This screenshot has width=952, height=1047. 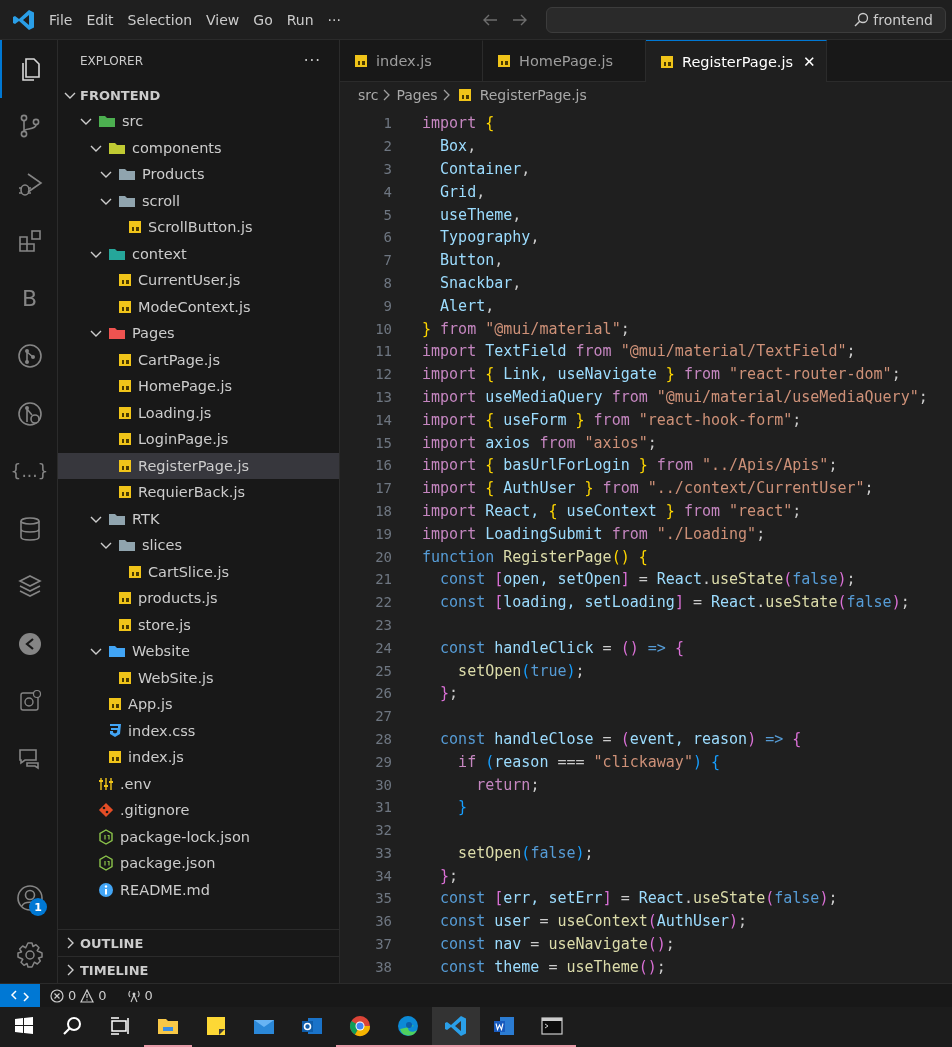 What do you see at coordinates (160, 19) in the screenshot?
I see `menu-item: Selection` at bounding box center [160, 19].